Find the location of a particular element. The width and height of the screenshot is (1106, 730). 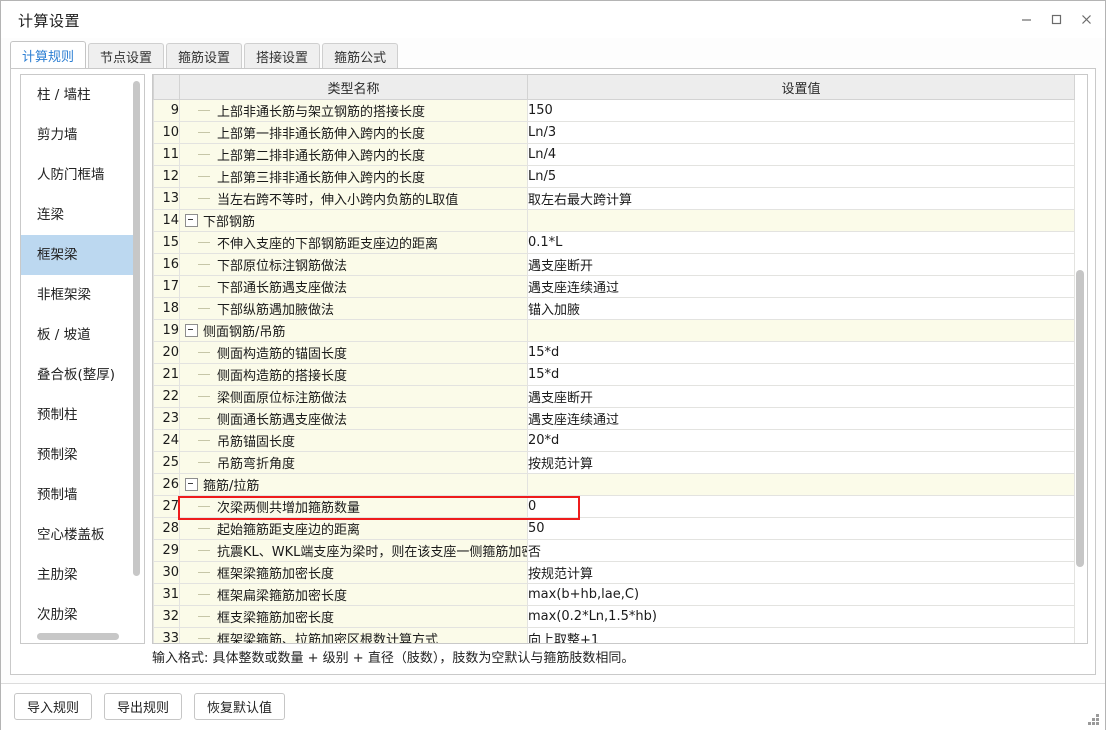

table-row: 9 上部非通长筋与架立钢筋的搭接长度 150 is located at coordinates (614, 110).